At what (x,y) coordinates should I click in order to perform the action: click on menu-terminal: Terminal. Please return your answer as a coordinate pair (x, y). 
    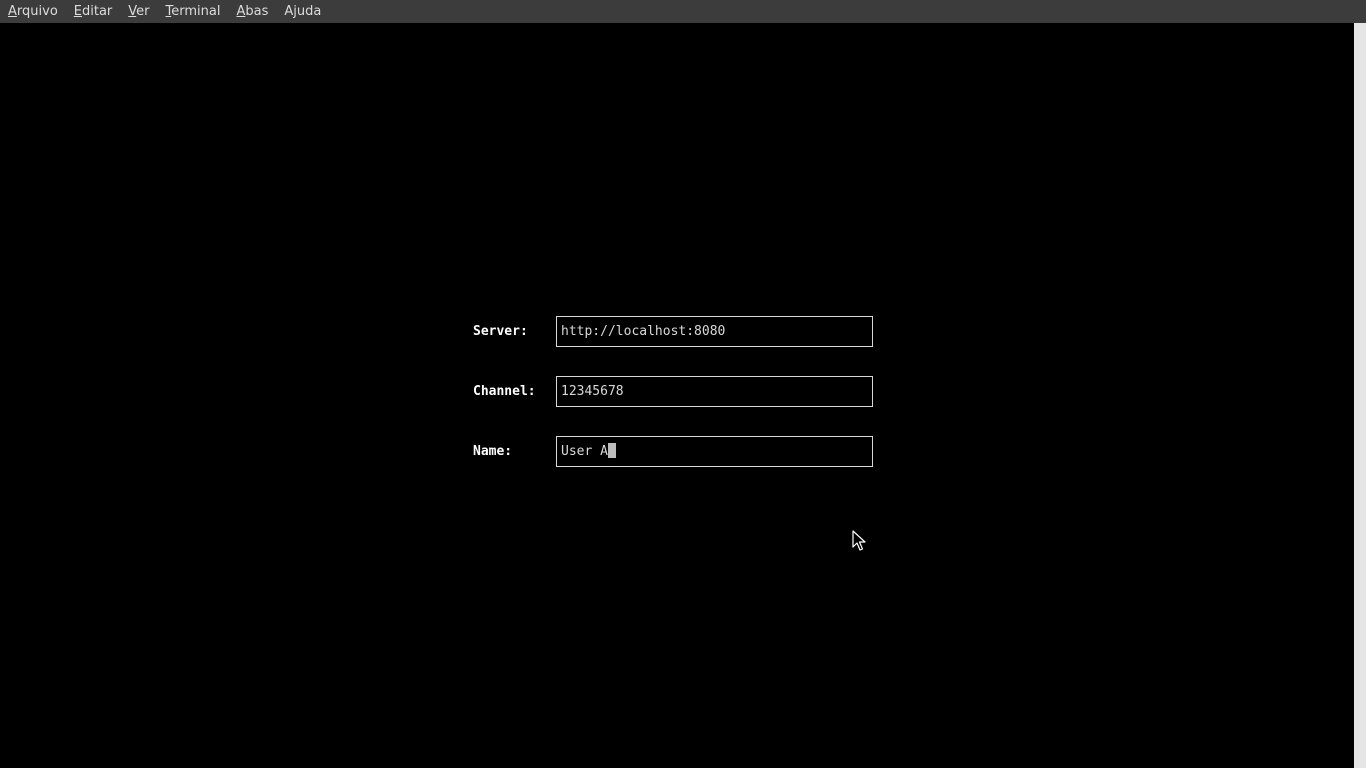
    Looking at the image, I should click on (193, 11).